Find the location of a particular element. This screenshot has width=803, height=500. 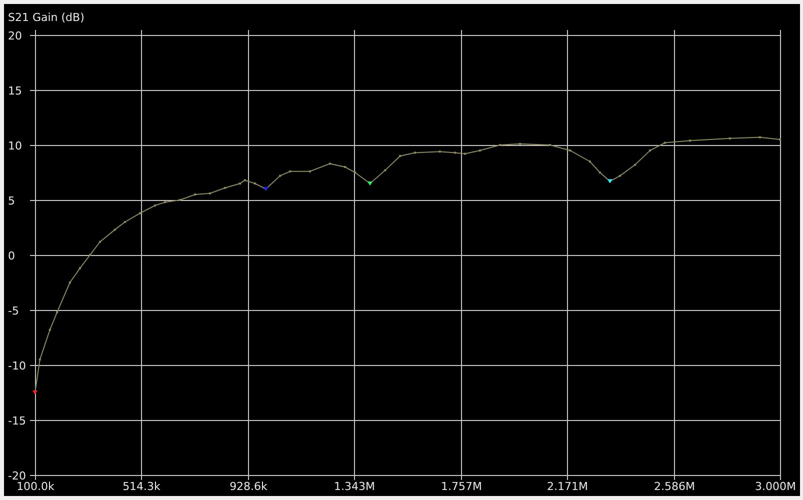

x-axis-label: 2.171M is located at coordinates (567, 486).